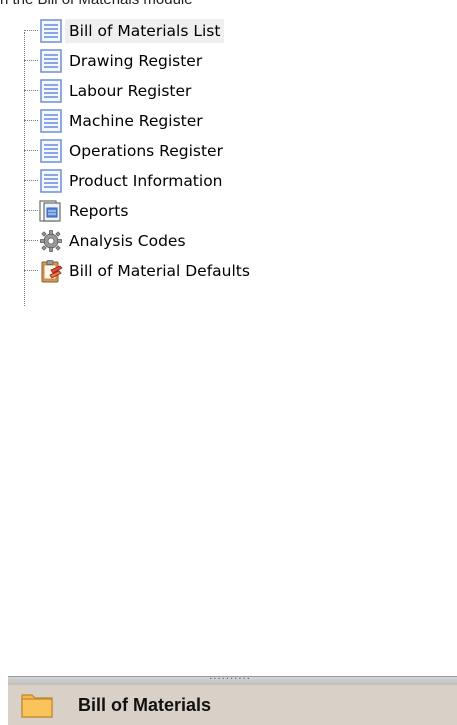 The image size is (457, 725). What do you see at coordinates (234, 31) in the screenshot?
I see `tree-item-bill-of-materials-list: Bill of Materials List` at bounding box center [234, 31].